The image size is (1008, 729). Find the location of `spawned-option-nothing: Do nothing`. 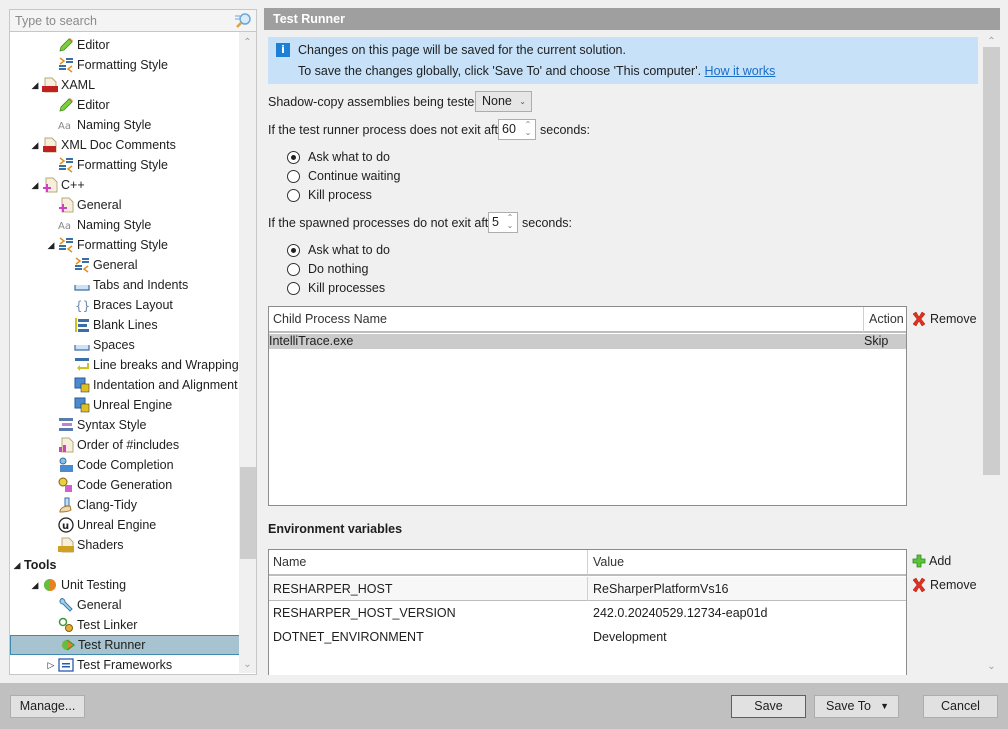

spawned-option-nothing: Do nothing is located at coordinates (327, 269).